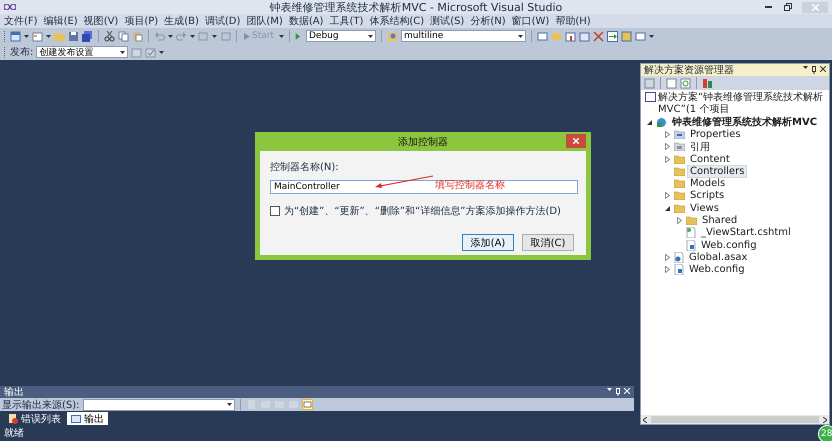 Image resolution: width=832 pixels, height=441 pixels. Describe the element at coordinates (37, 36) in the screenshot. I see `add-item-icon` at that location.